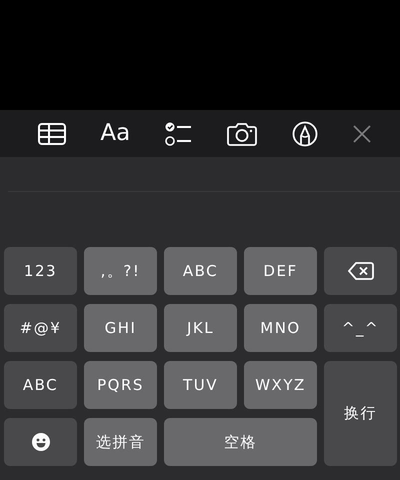 This screenshot has width=400, height=480. What do you see at coordinates (280, 385) in the screenshot?
I see `key: WXYZ` at bounding box center [280, 385].